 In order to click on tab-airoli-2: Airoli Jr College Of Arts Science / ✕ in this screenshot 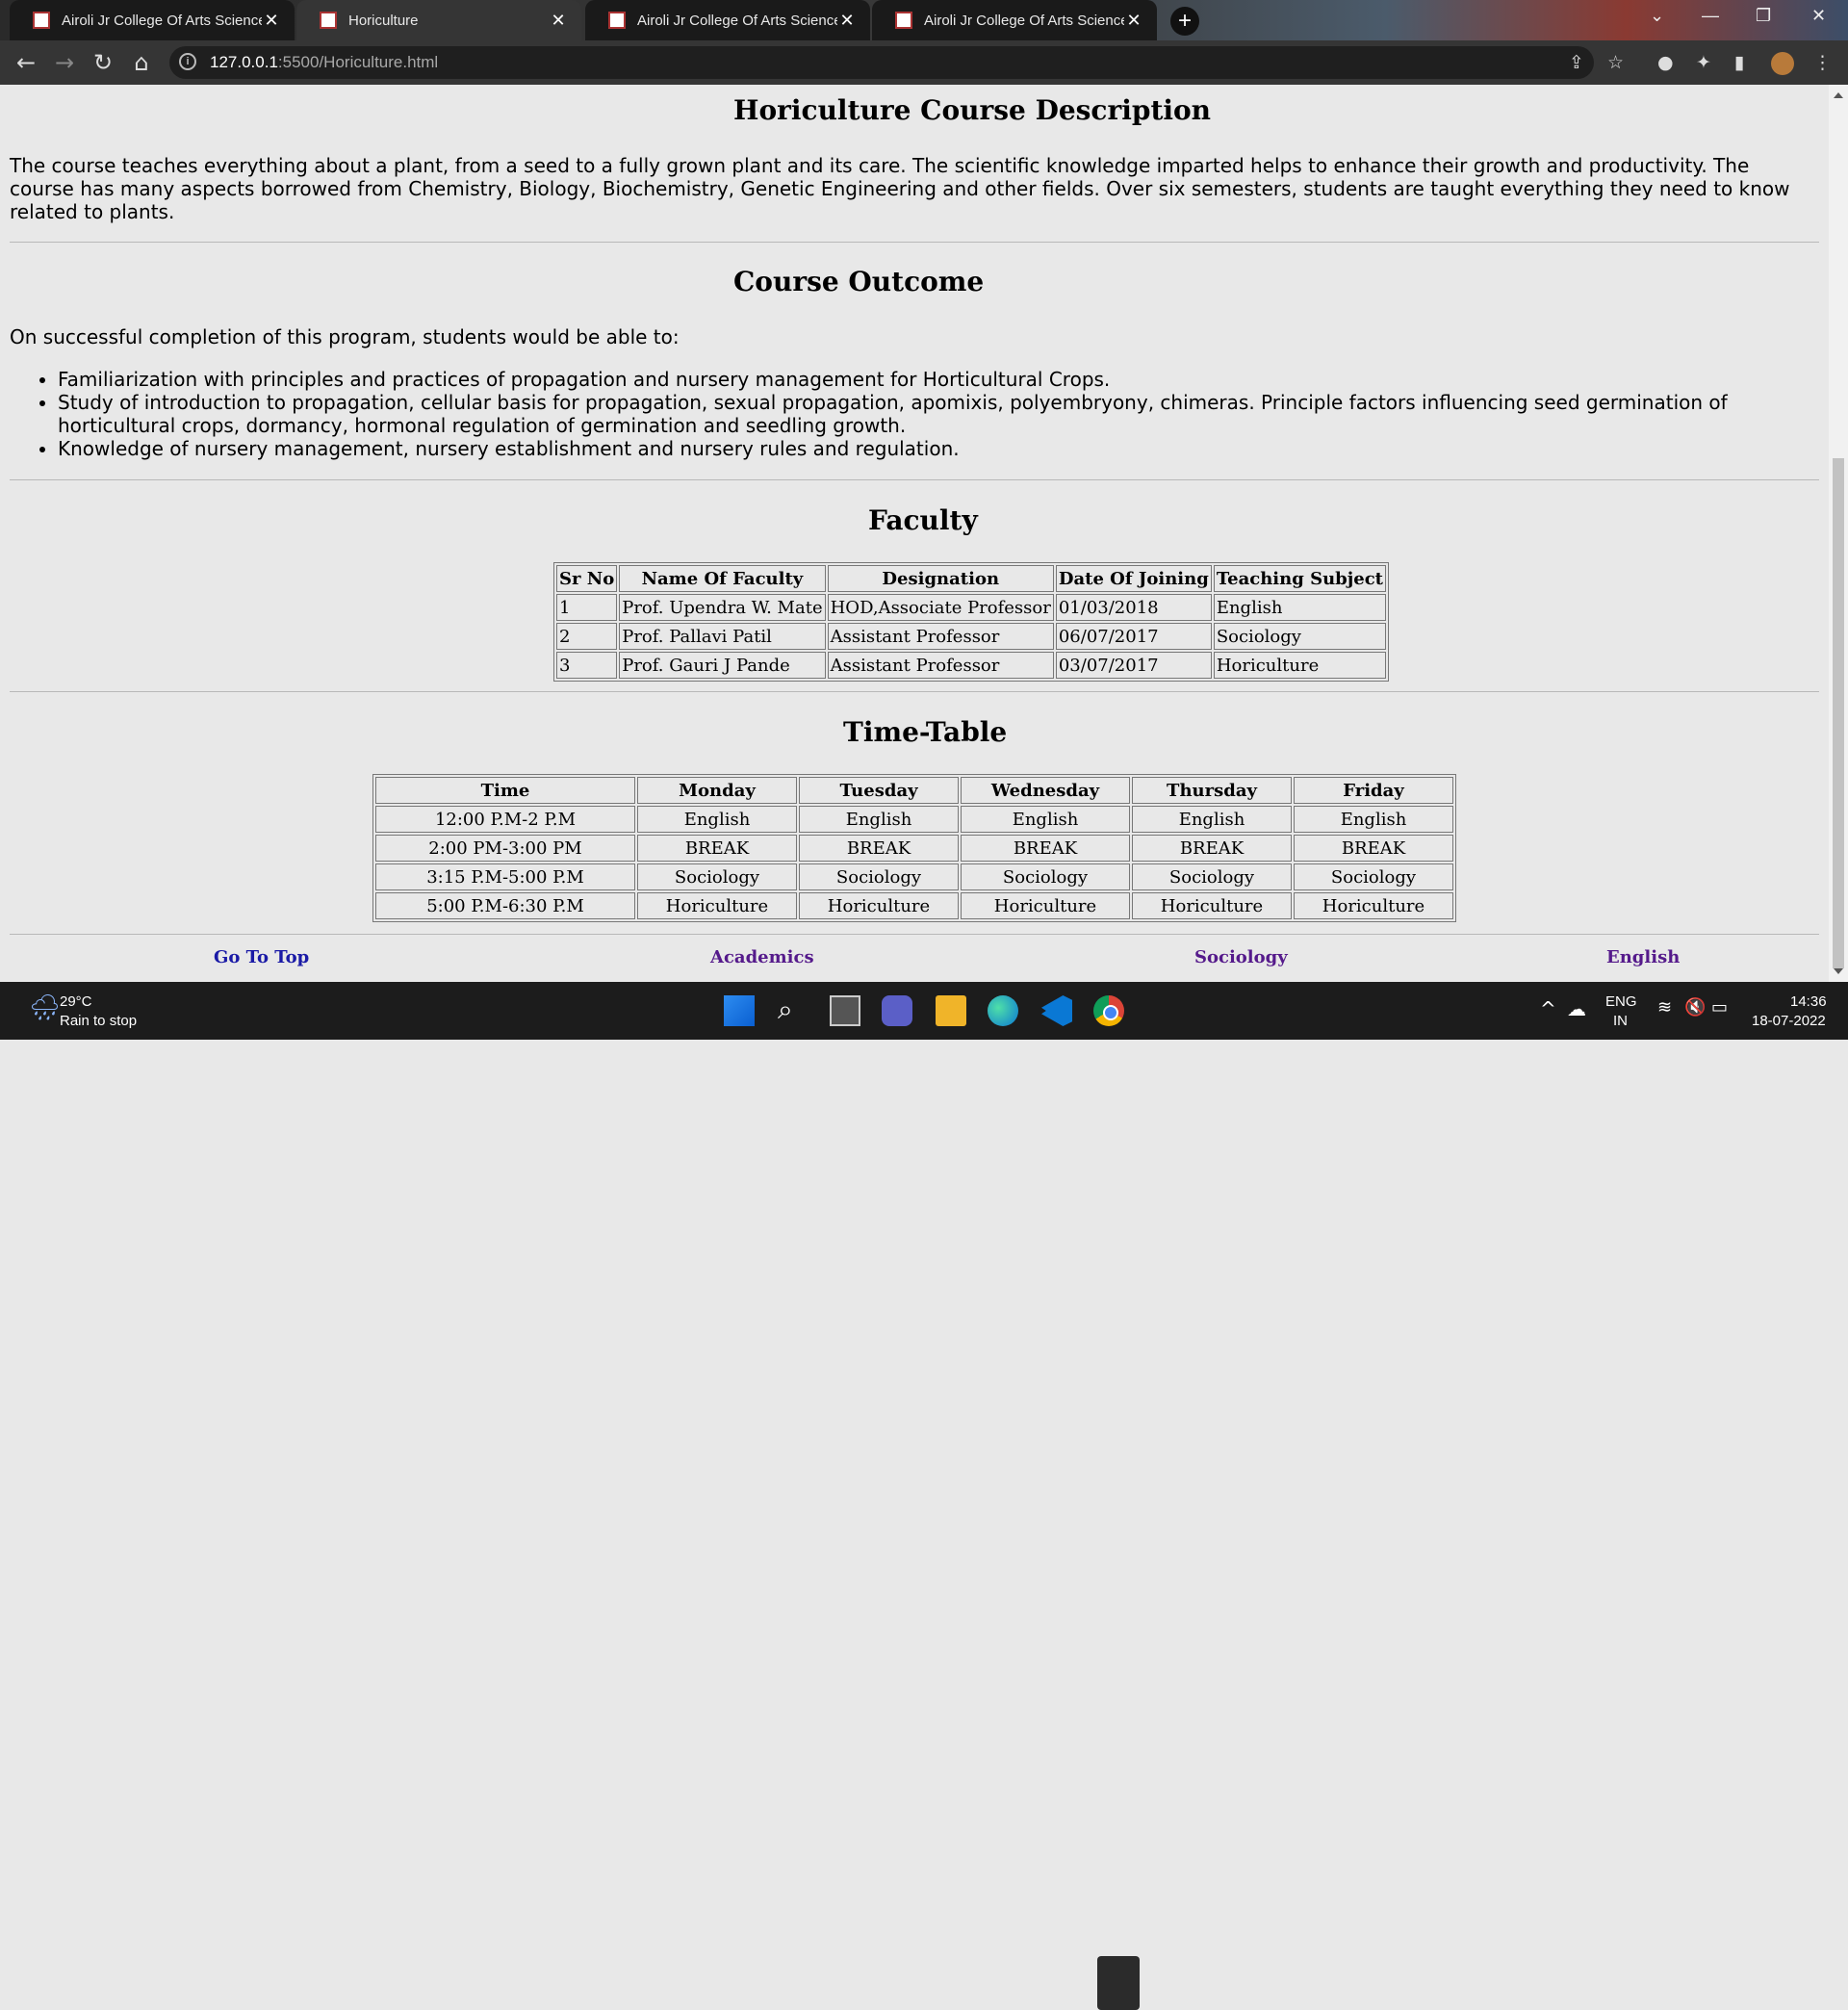, I will do `click(727, 20)`.